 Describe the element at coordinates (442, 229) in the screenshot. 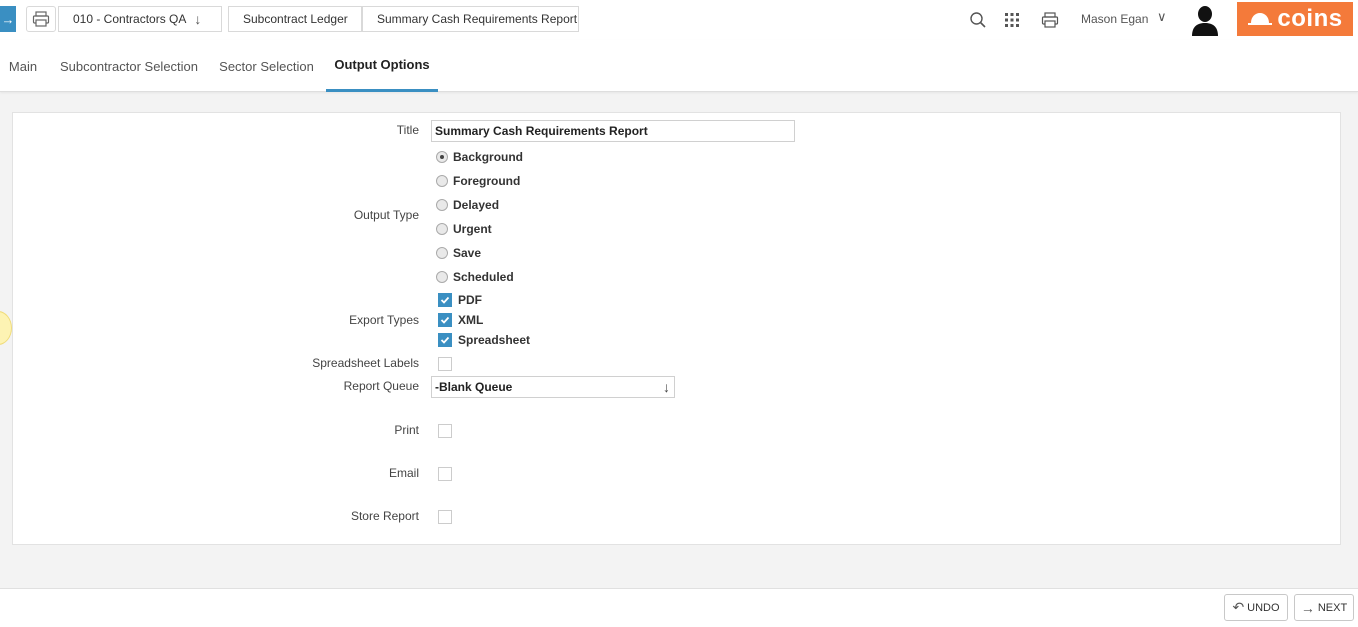

I see `radio-urgent` at that location.